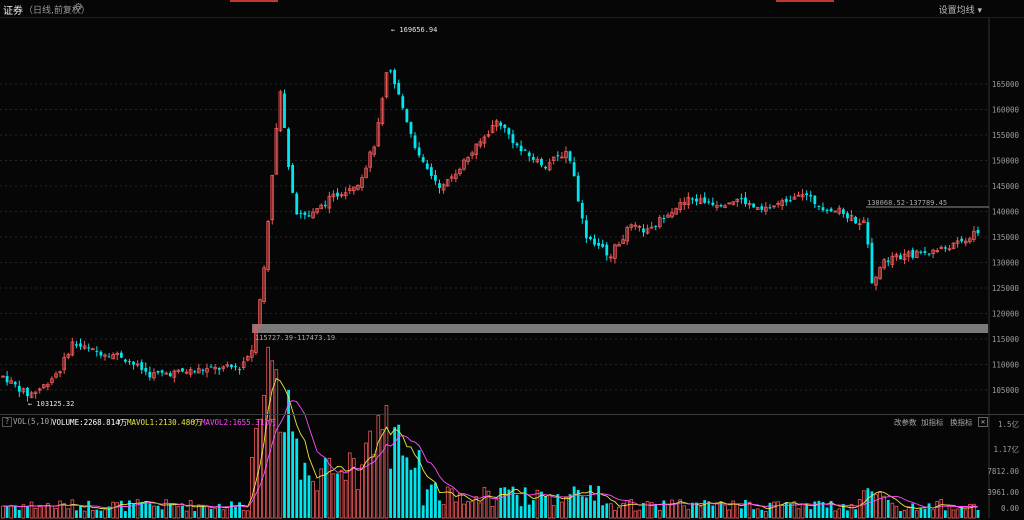  Describe the element at coordinates (932, 422) in the screenshot. I see `add-indicator-button: 加指标` at that location.